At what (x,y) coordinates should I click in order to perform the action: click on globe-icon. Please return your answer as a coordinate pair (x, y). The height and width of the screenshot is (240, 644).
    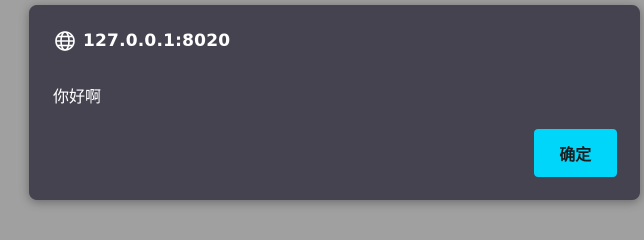
    Looking at the image, I should click on (65, 41).